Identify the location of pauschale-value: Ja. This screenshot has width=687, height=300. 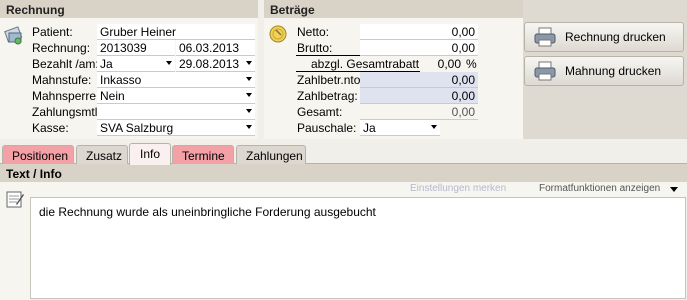
(369, 128).